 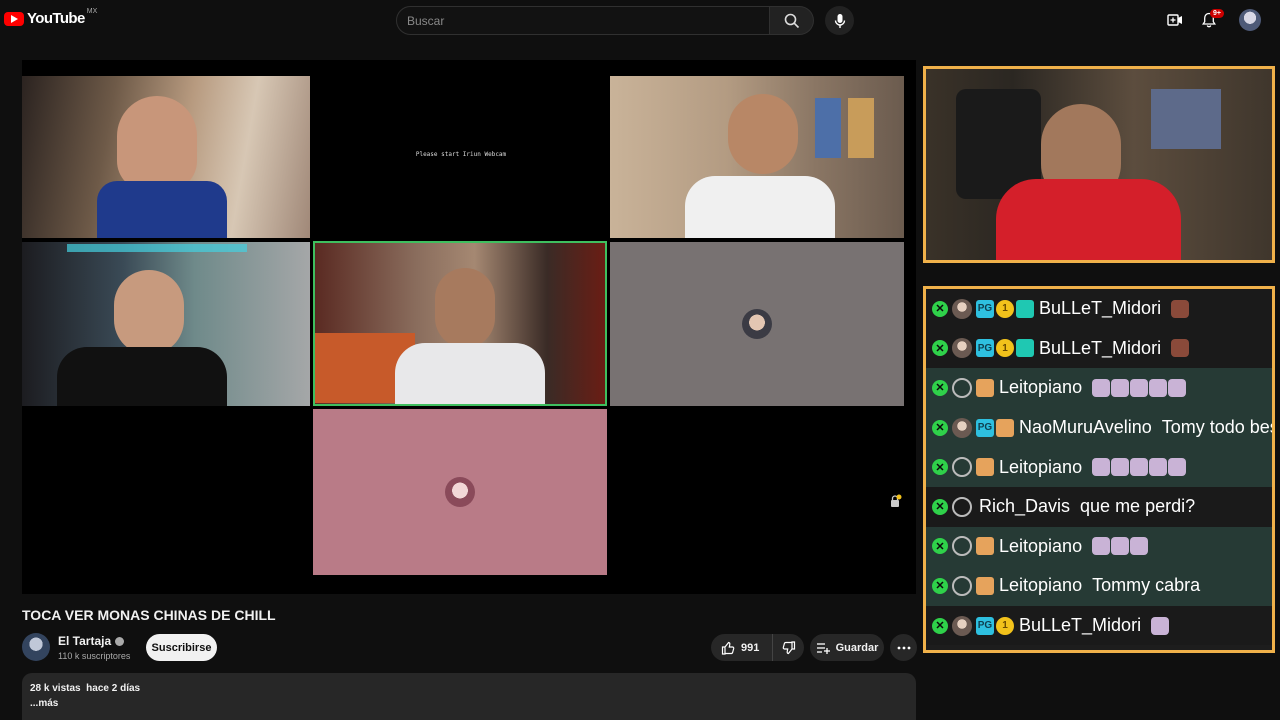 I want to click on channel-name: El Tartaja, so click(x=91, y=641).